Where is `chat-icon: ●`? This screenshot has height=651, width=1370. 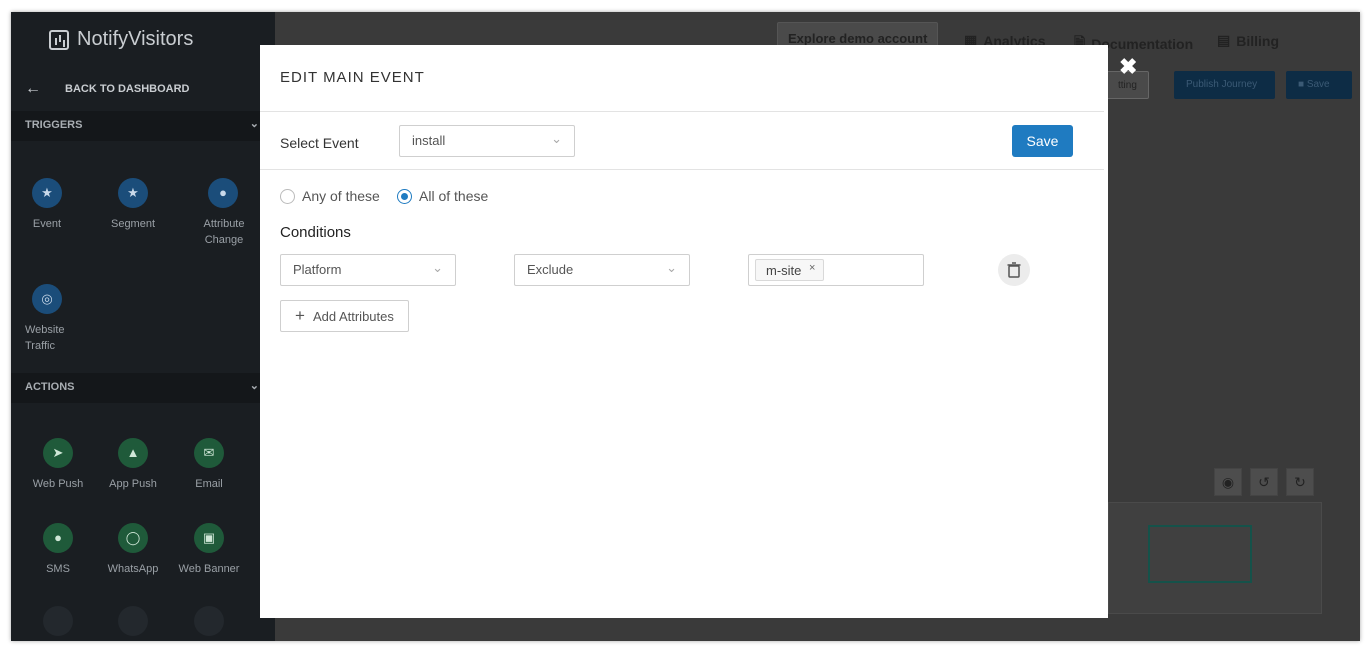
chat-icon: ● is located at coordinates (58, 538).